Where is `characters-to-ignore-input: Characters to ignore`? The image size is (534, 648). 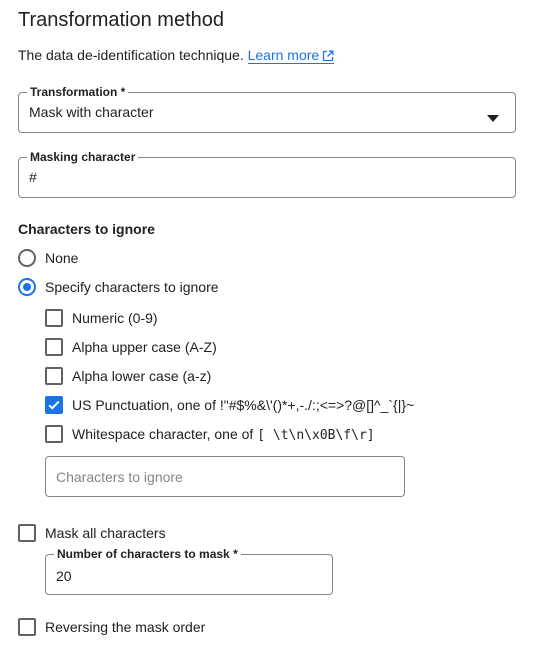
characters-to-ignore-input: Characters to ignore is located at coordinates (225, 476).